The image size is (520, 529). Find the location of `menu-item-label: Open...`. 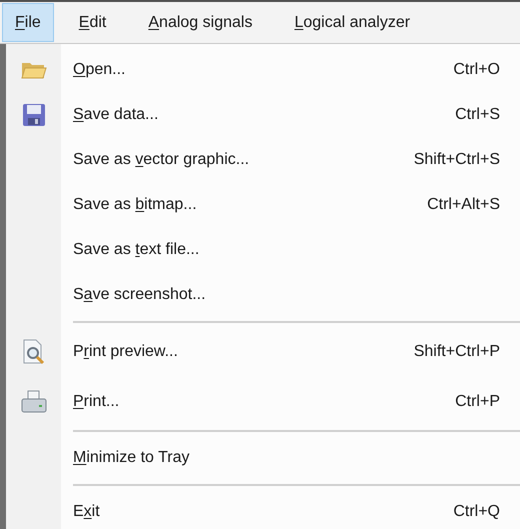

menu-item-label: Open... is located at coordinates (99, 70).